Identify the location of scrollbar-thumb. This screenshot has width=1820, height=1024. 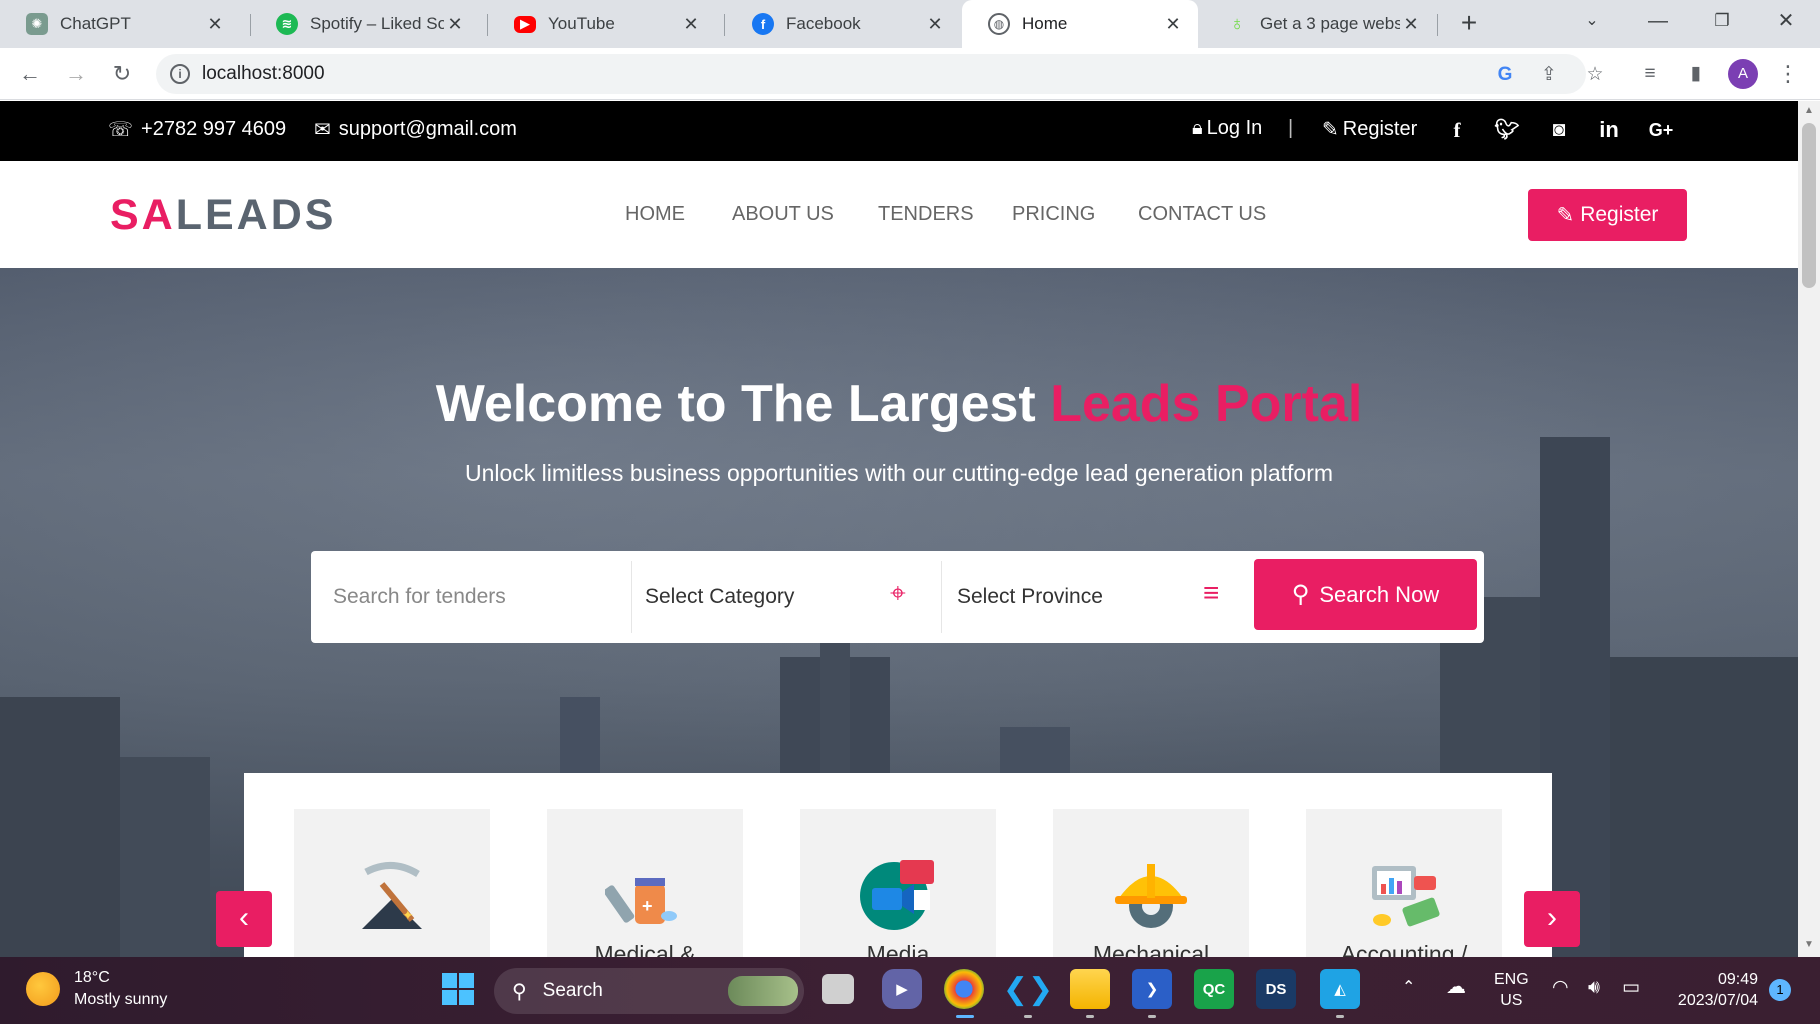
(1809, 205).